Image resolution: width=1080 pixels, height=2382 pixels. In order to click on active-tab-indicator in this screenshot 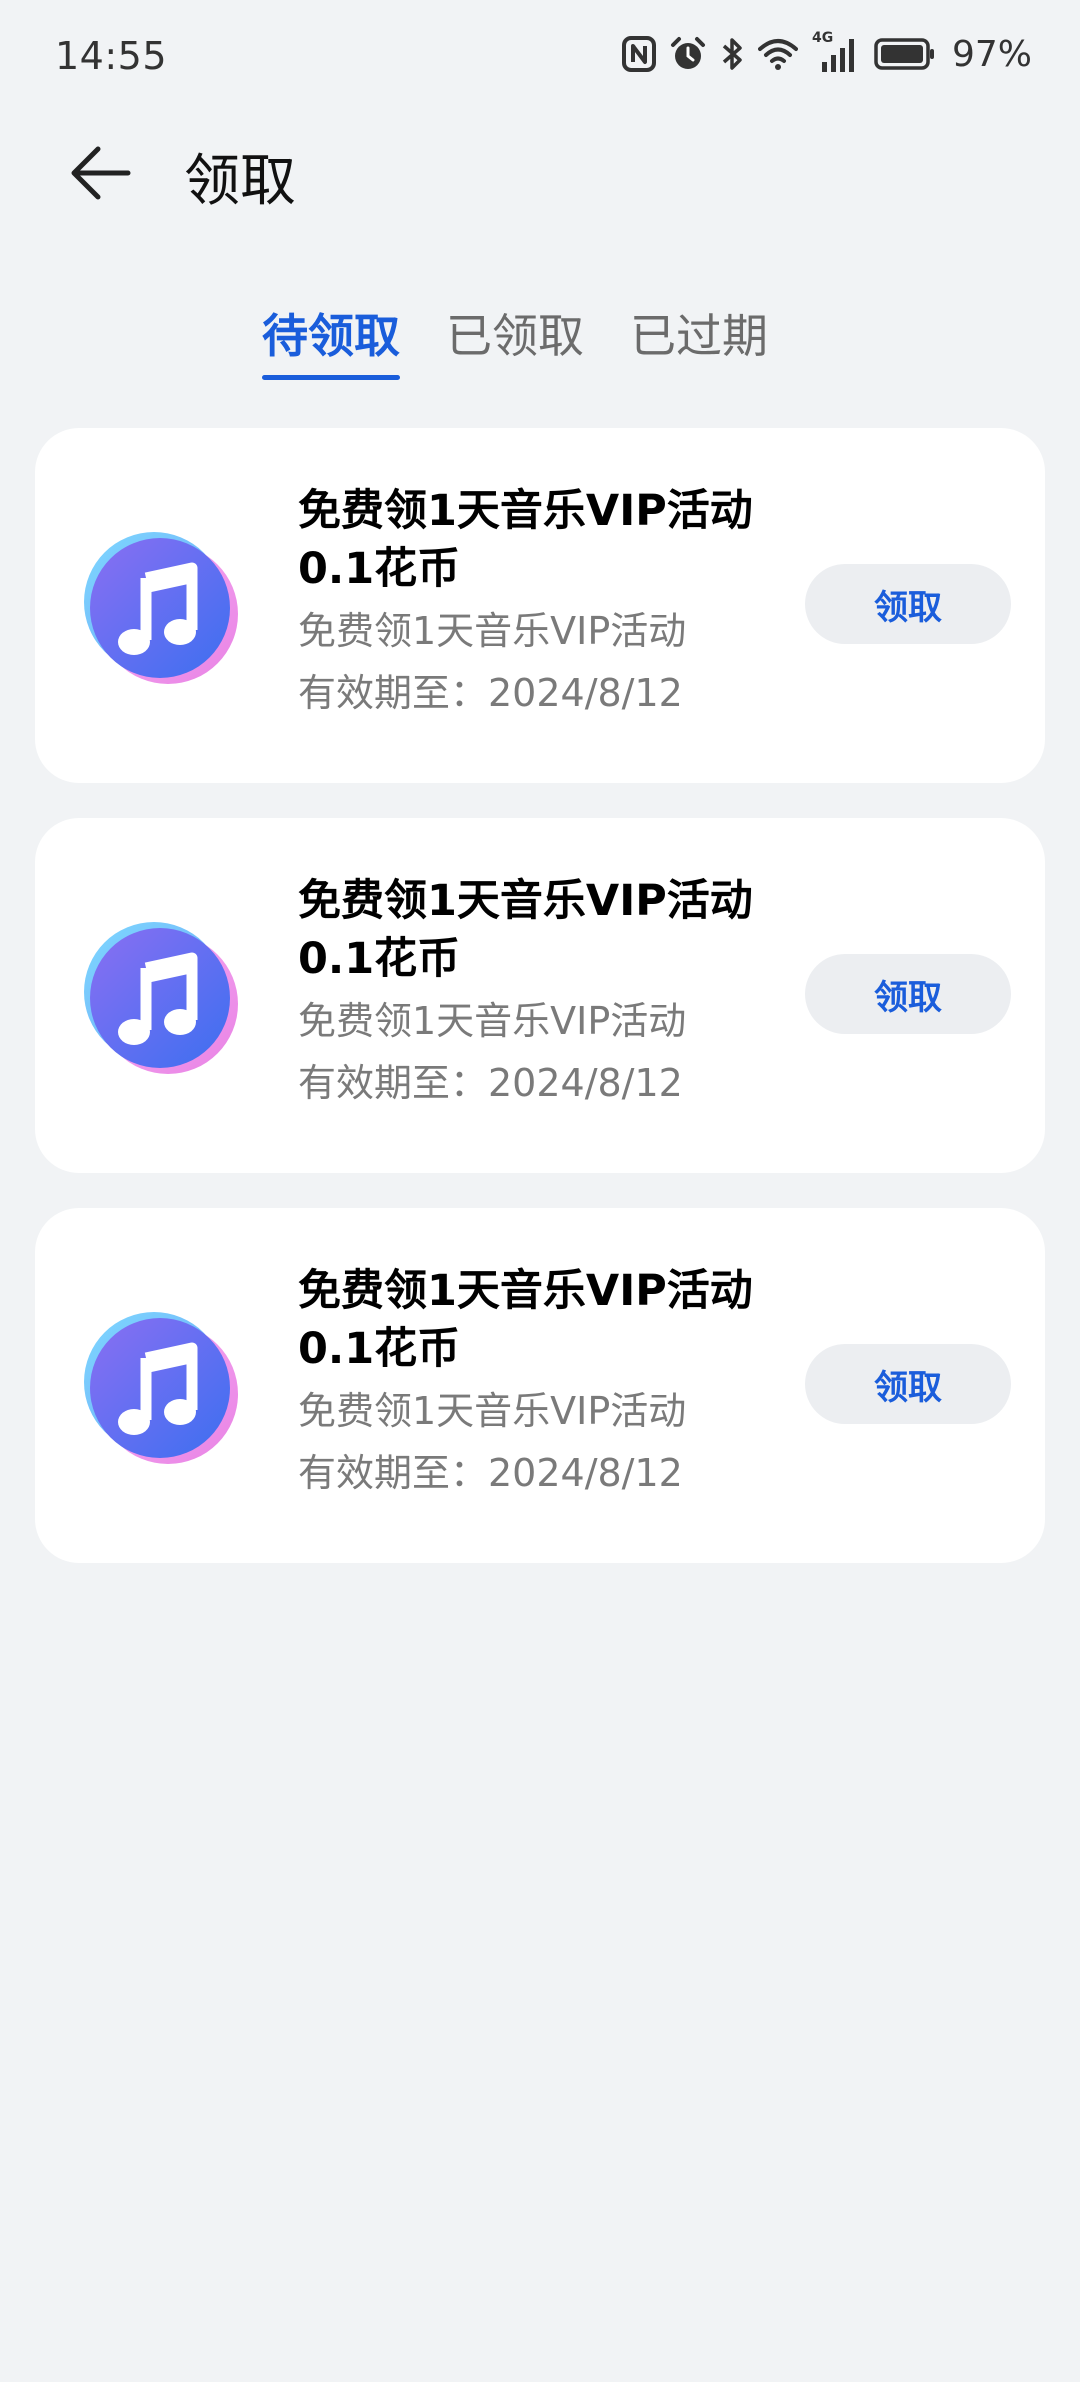, I will do `click(331, 377)`.